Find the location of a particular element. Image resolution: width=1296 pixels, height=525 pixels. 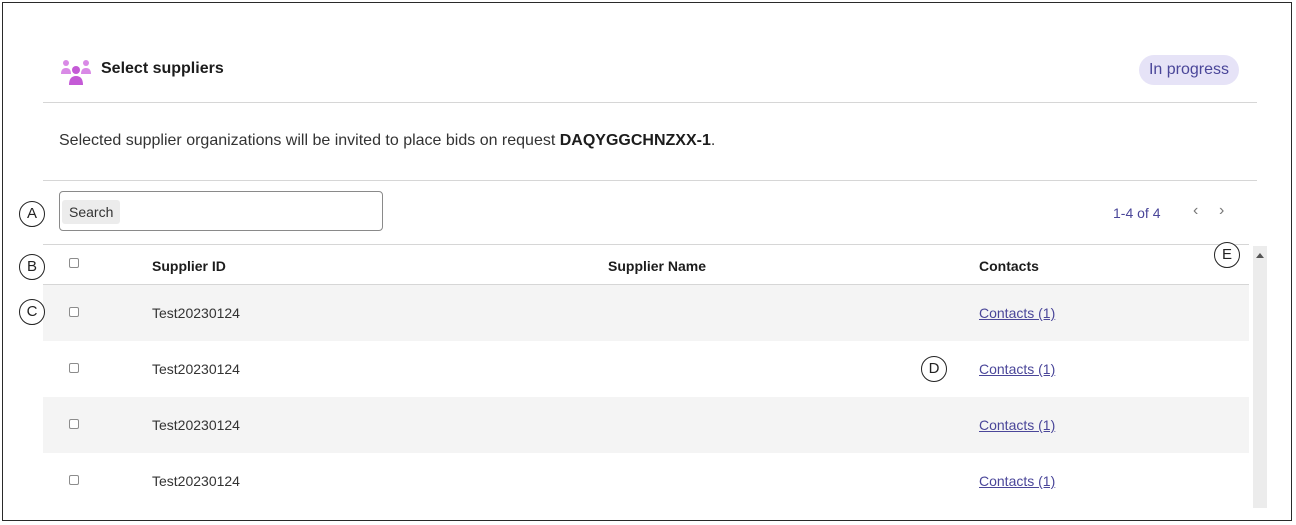

scroll-up-arrow-icon is located at coordinates (1260, 255).